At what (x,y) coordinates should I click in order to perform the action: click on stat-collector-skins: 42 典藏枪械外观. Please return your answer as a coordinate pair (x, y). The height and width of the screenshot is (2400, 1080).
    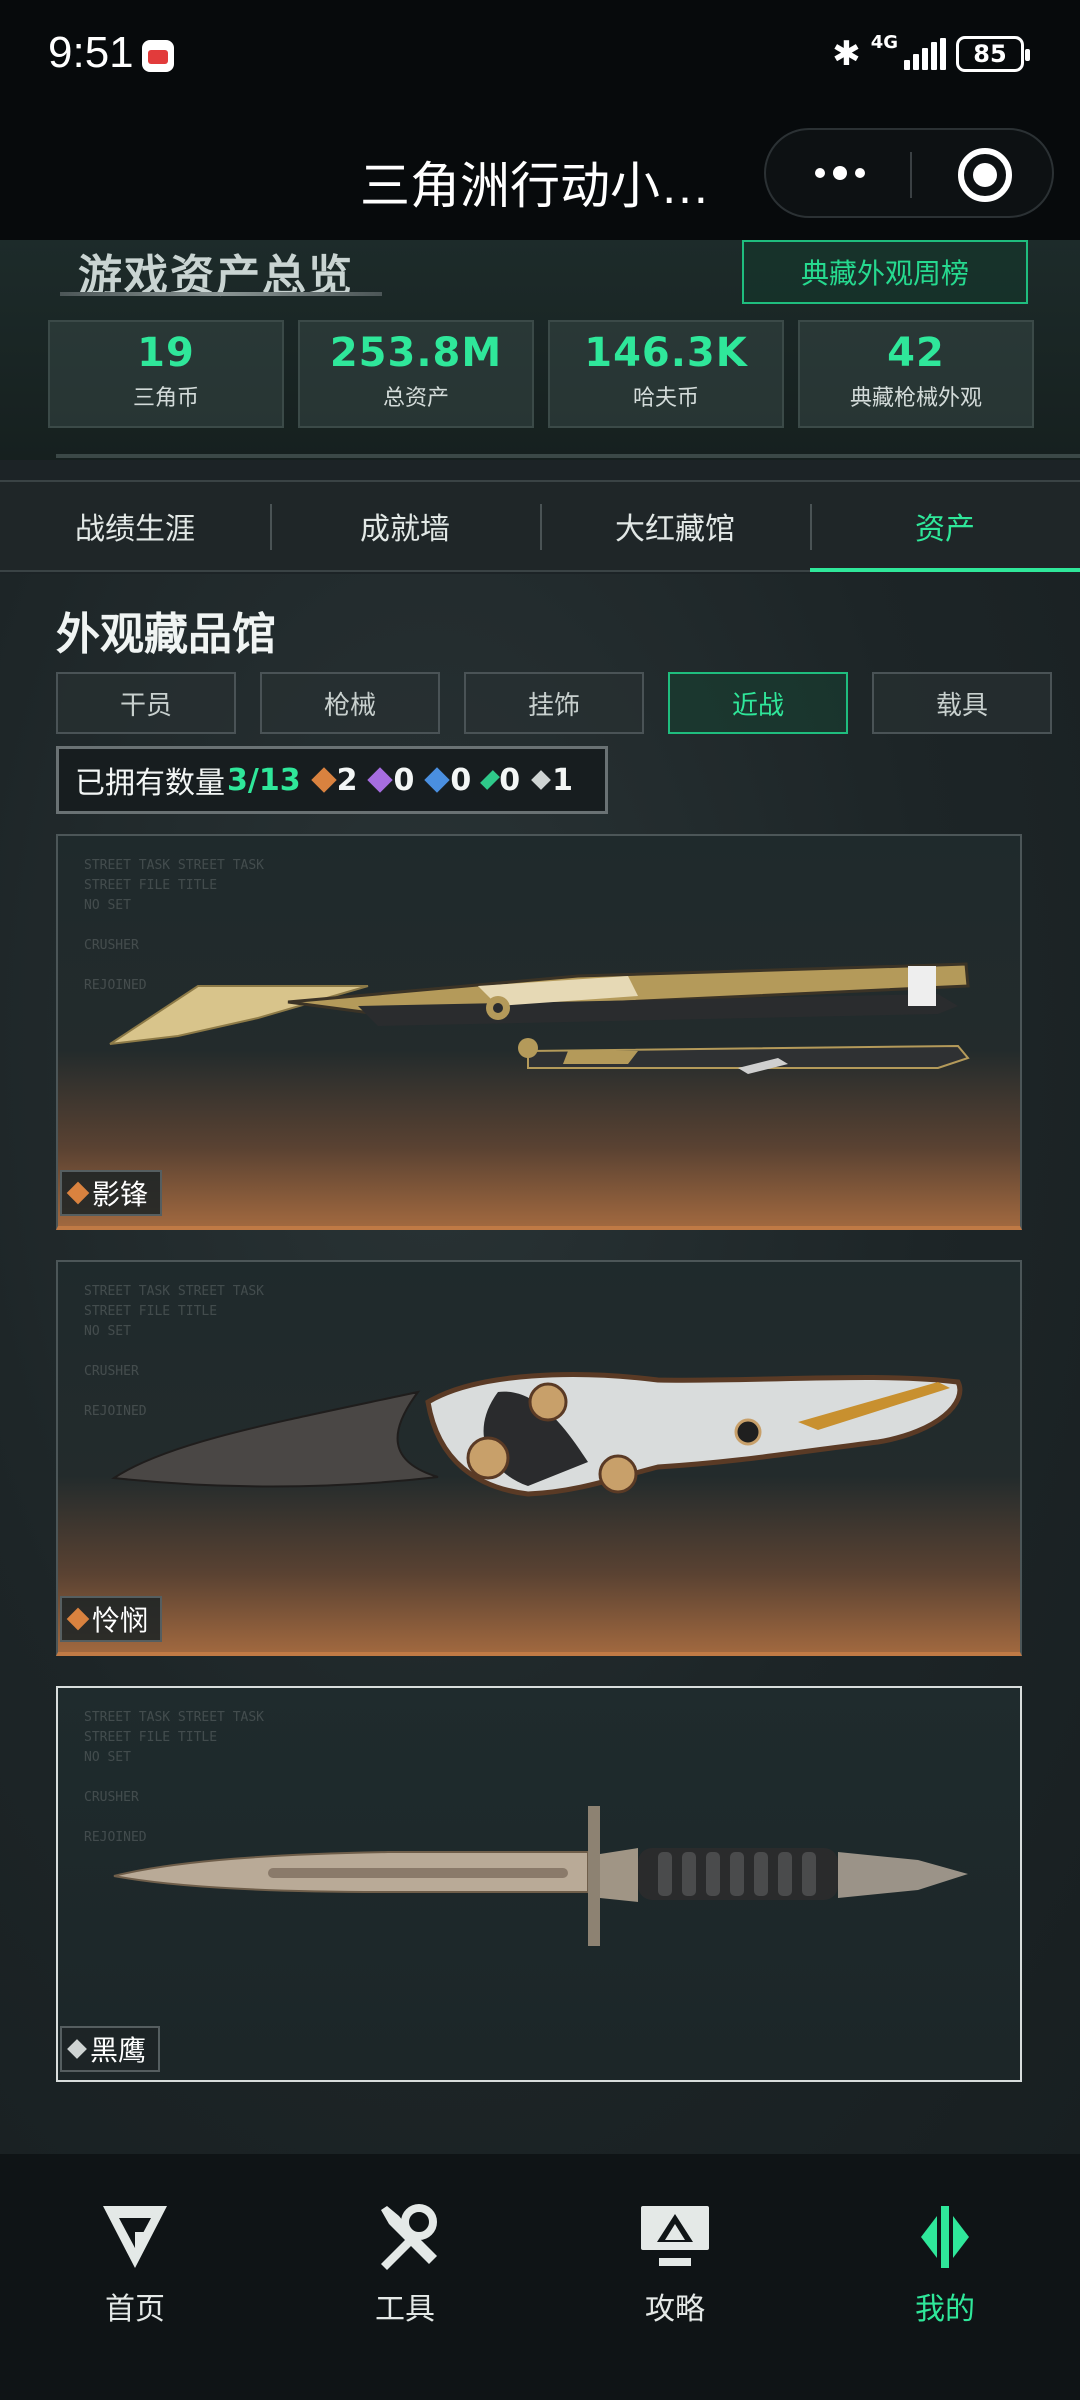
    Looking at the image, I should click on (916, 374).